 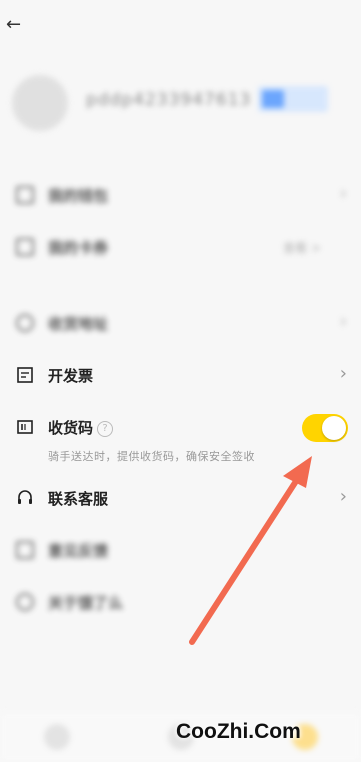 What do you see at coordinates (57, 737) in the screenshot?
I see `nav-home-icon` at bounding box center [57, 737].